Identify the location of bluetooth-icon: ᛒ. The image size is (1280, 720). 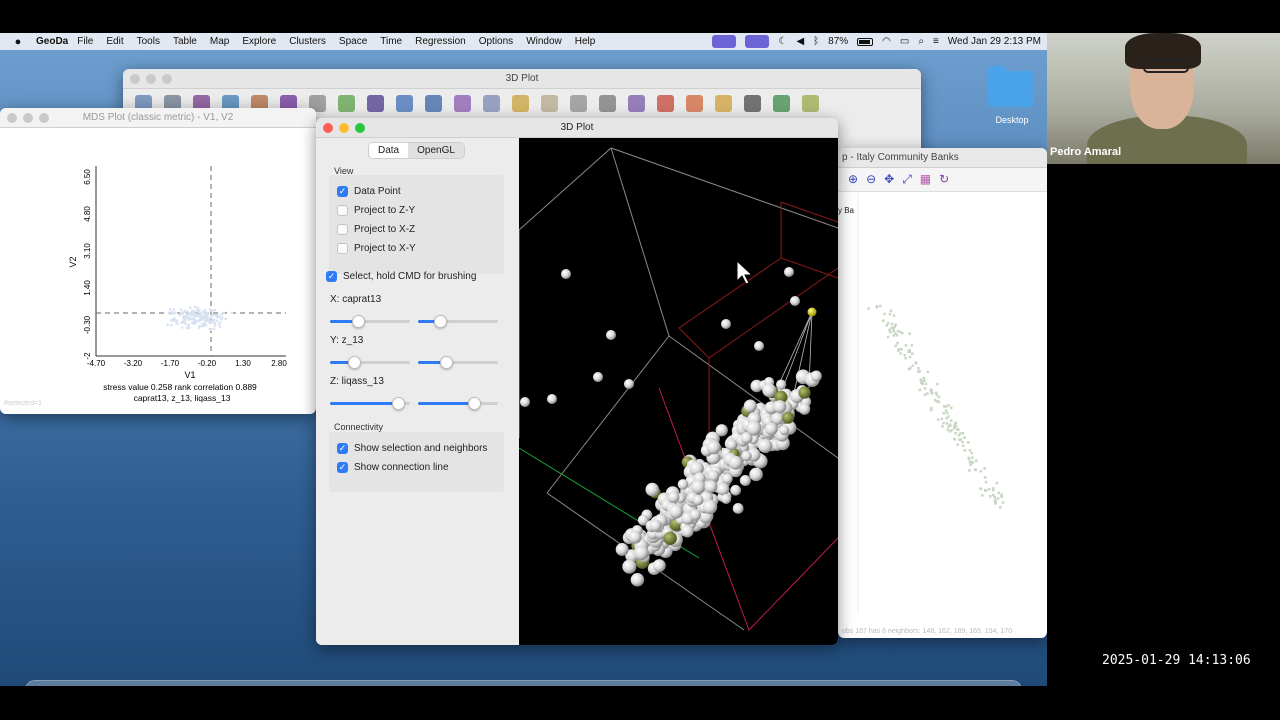
(816, 41).